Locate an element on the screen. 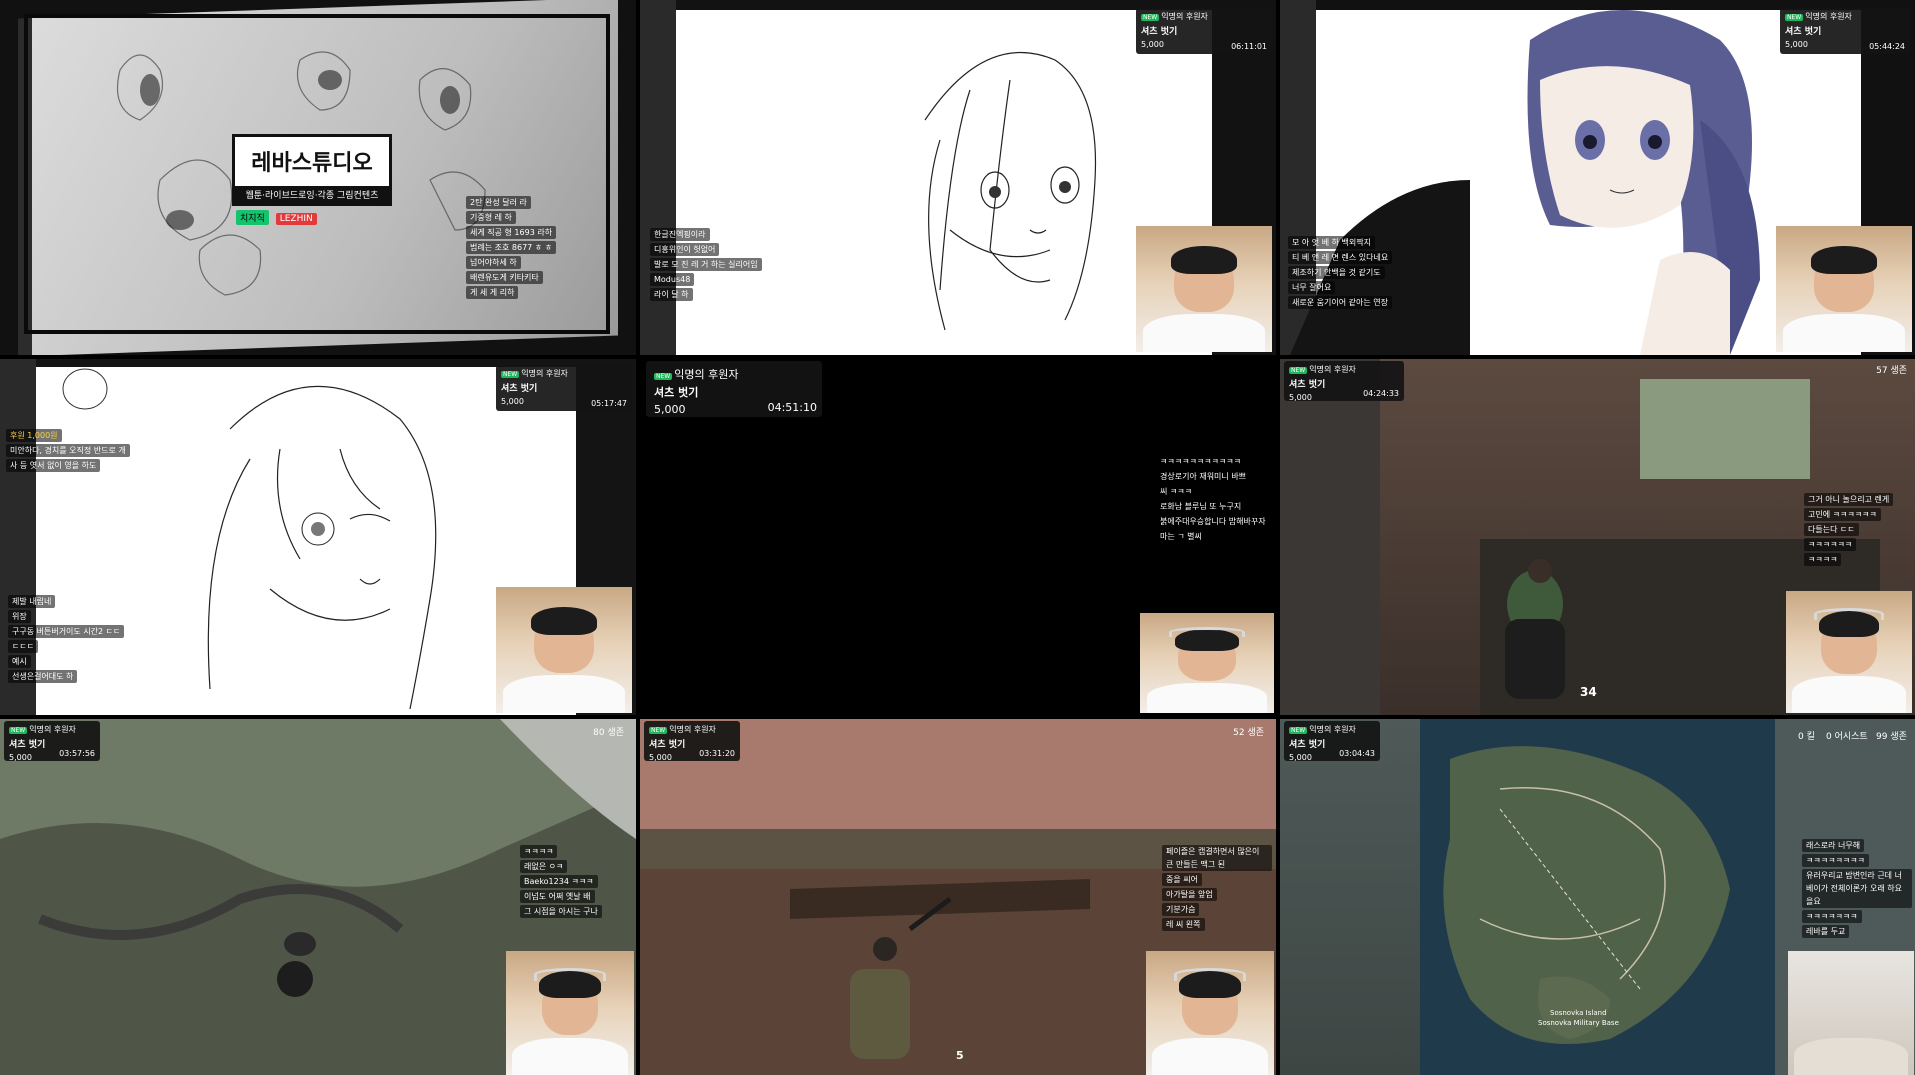 This screenshot has width=1915, height=1075. alive-counter: 99 생존 is located at coordinates (1891, 737).